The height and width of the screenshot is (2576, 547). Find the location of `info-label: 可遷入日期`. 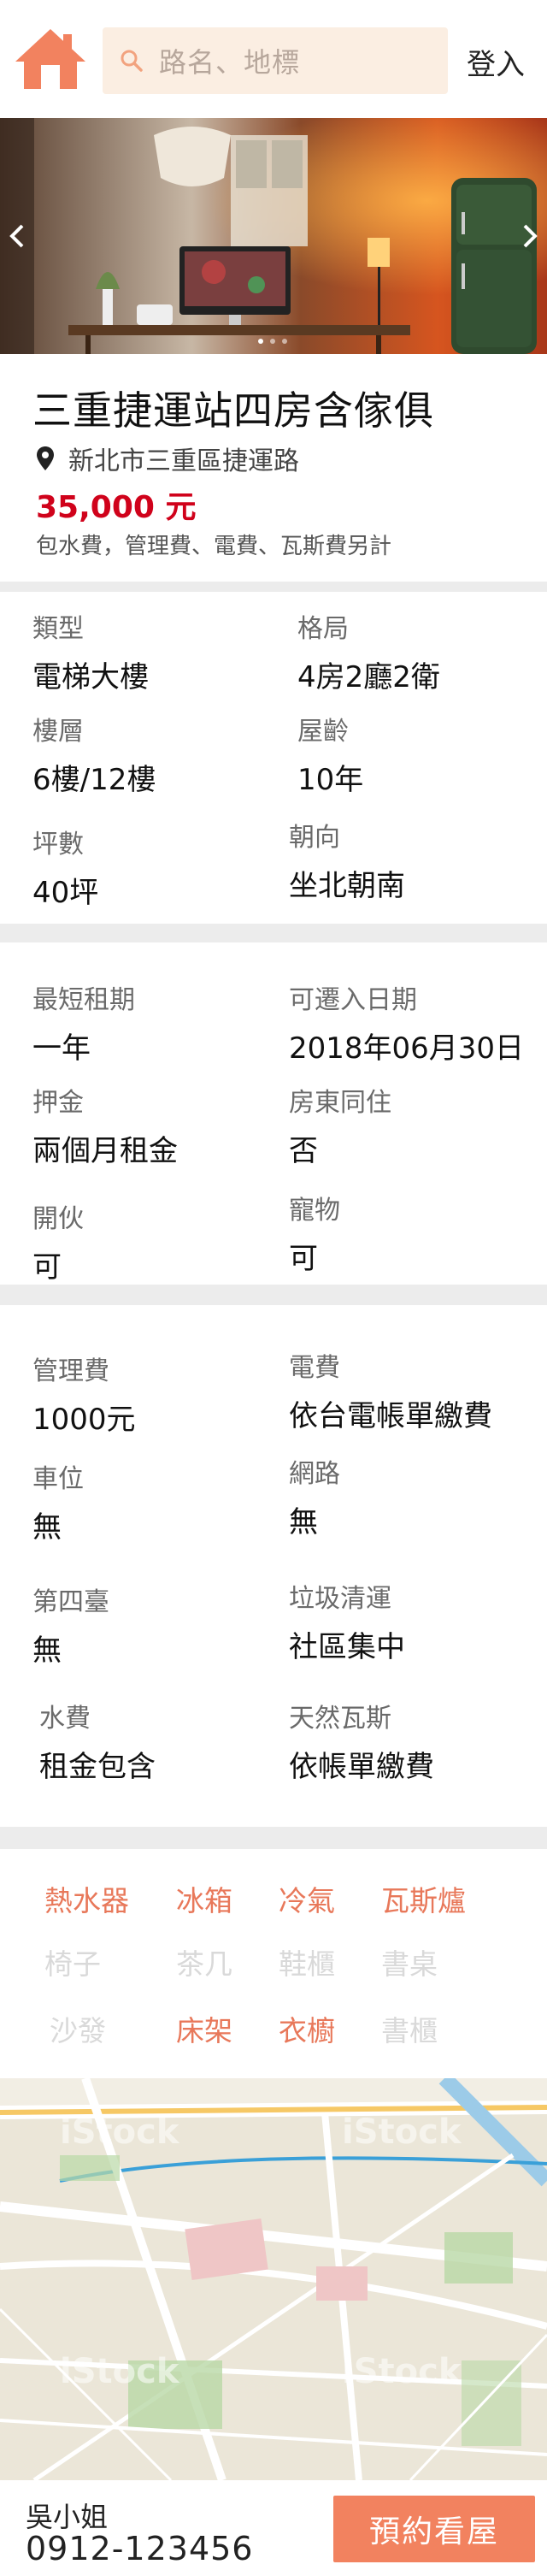

info-label: 可遷入日期 is located at coordinates (353, 1000).